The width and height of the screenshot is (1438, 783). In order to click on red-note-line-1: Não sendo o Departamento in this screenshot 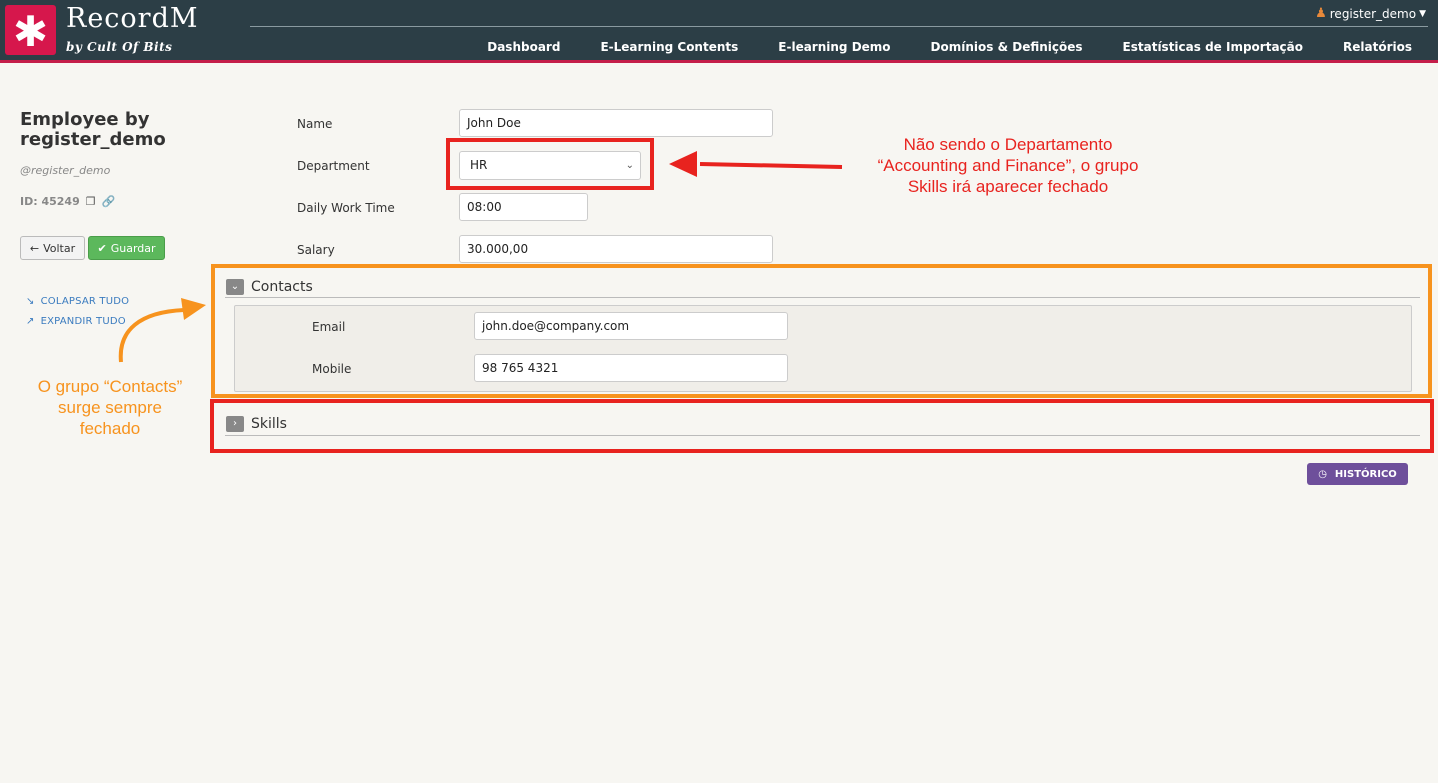, I will do `click(1008, 144)`.